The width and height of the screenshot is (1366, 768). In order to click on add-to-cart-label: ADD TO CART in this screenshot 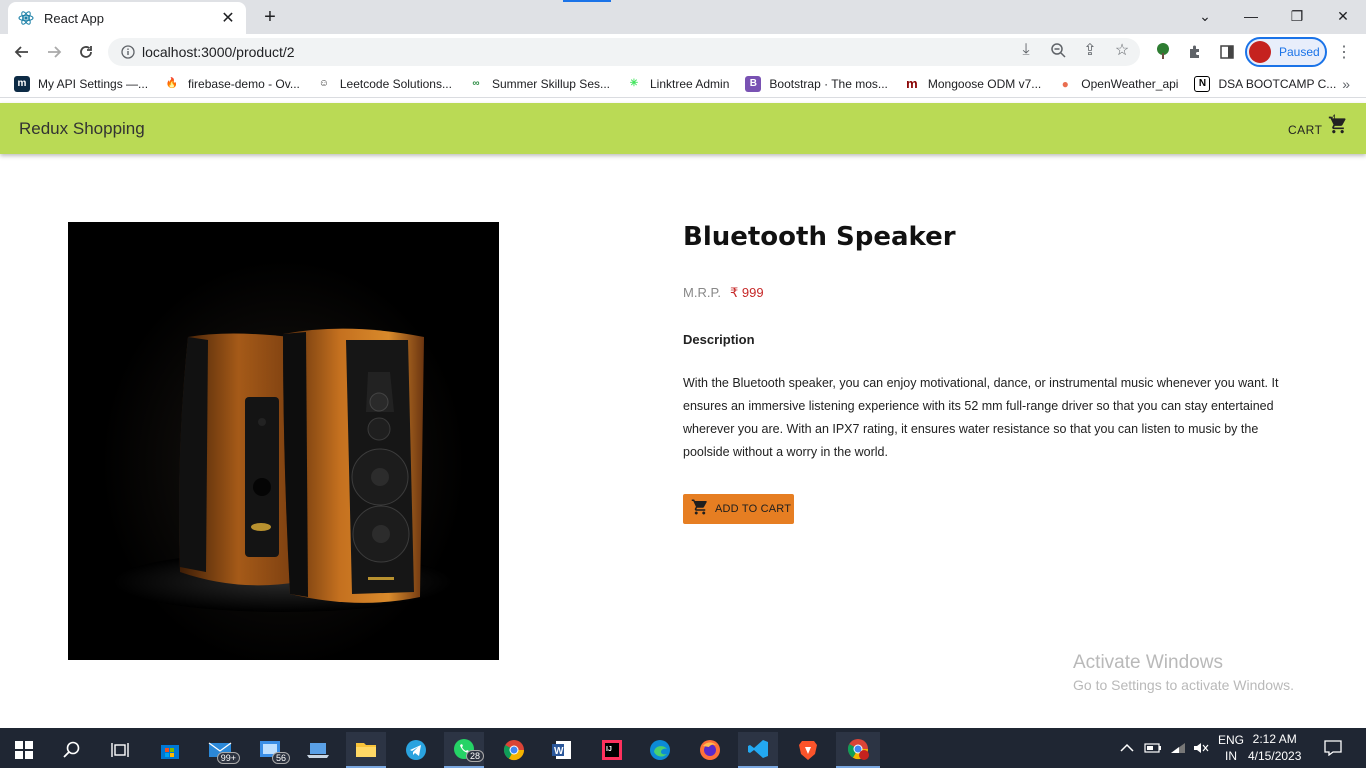, I will do `click(753, 509)`.